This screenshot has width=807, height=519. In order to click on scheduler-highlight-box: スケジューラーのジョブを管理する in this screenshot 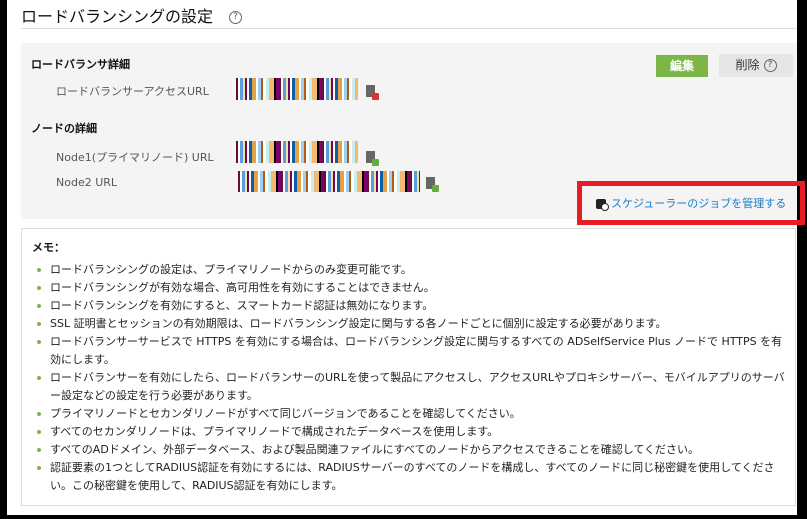, I will do `click(691, 203)`.